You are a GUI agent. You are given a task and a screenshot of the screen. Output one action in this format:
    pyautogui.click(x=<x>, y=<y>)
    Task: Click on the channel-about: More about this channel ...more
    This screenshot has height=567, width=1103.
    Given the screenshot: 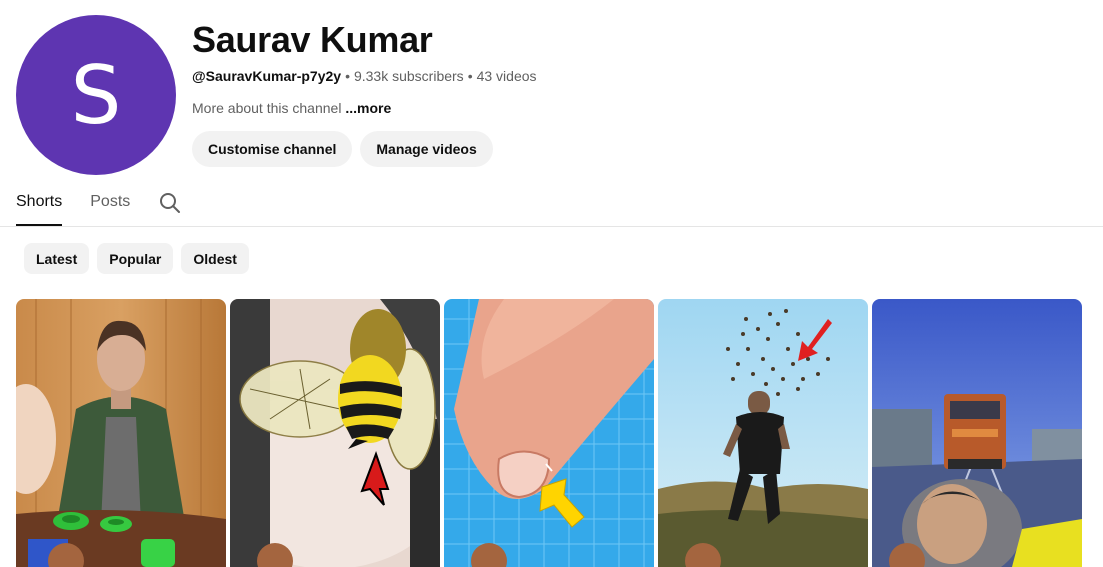 What is the action you would take?
    pyautogui.click(x=291, y=108)
    